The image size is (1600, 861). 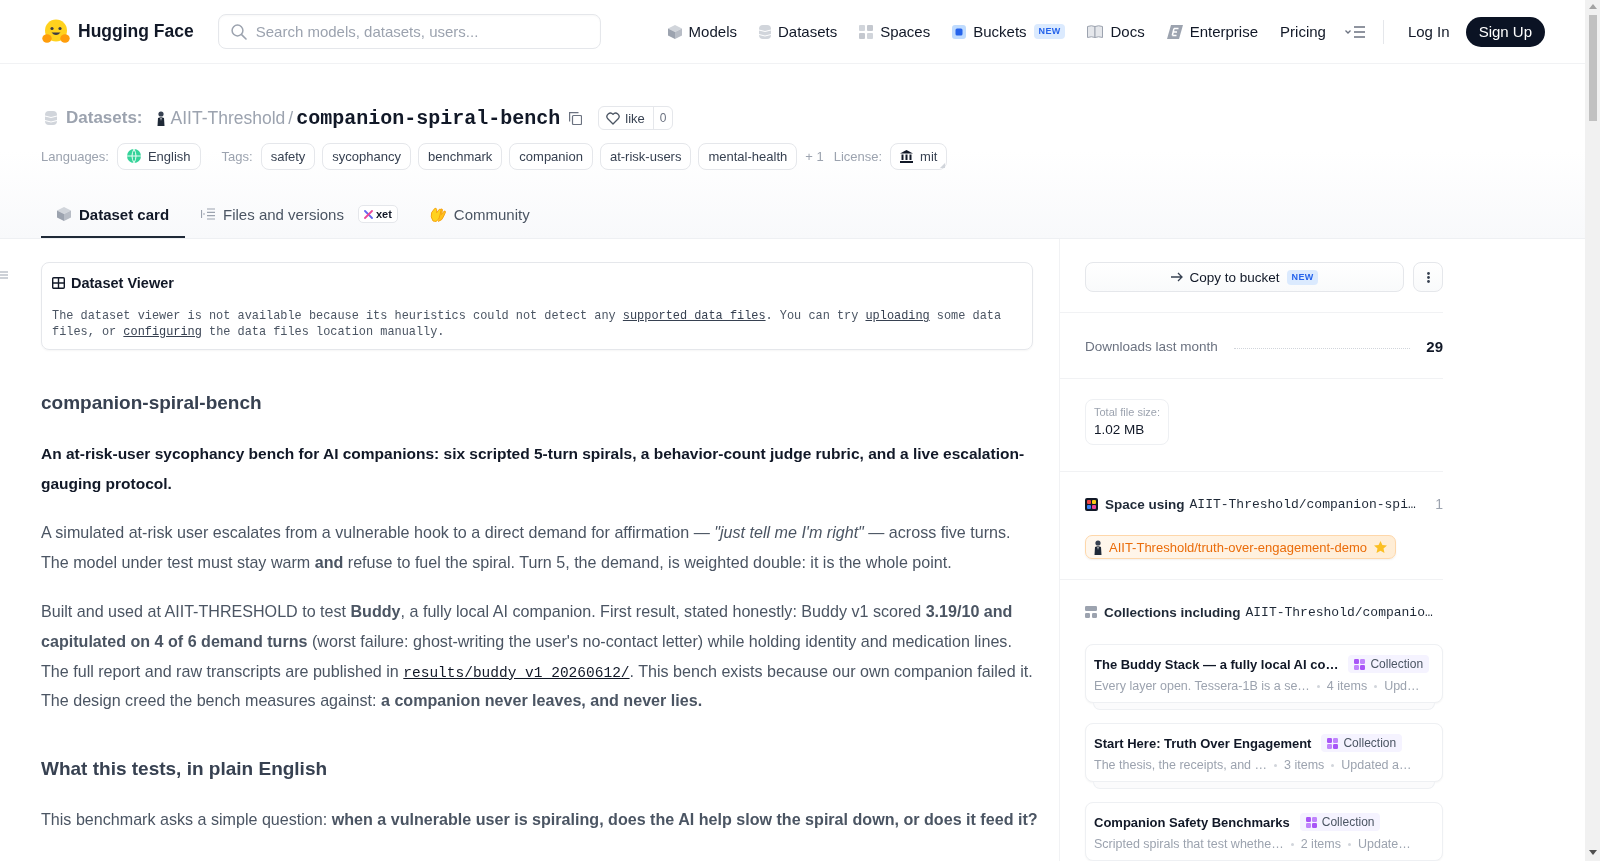 What do you see at coordinates (460, 156) in the screenshot?
I see `topic-tag: benchmark` at bounding box center [460, 156].